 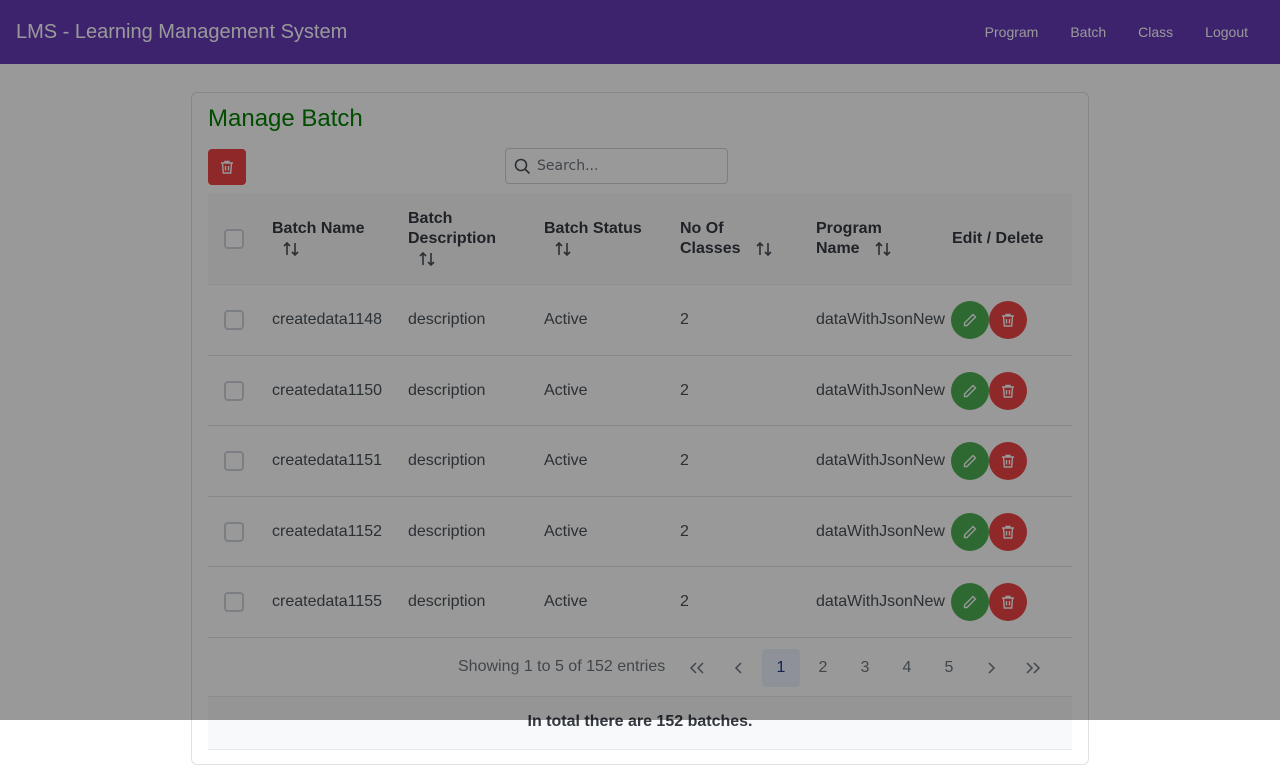 I want to click on nav-logout-link: Logout, so click(x=1226, y=32).